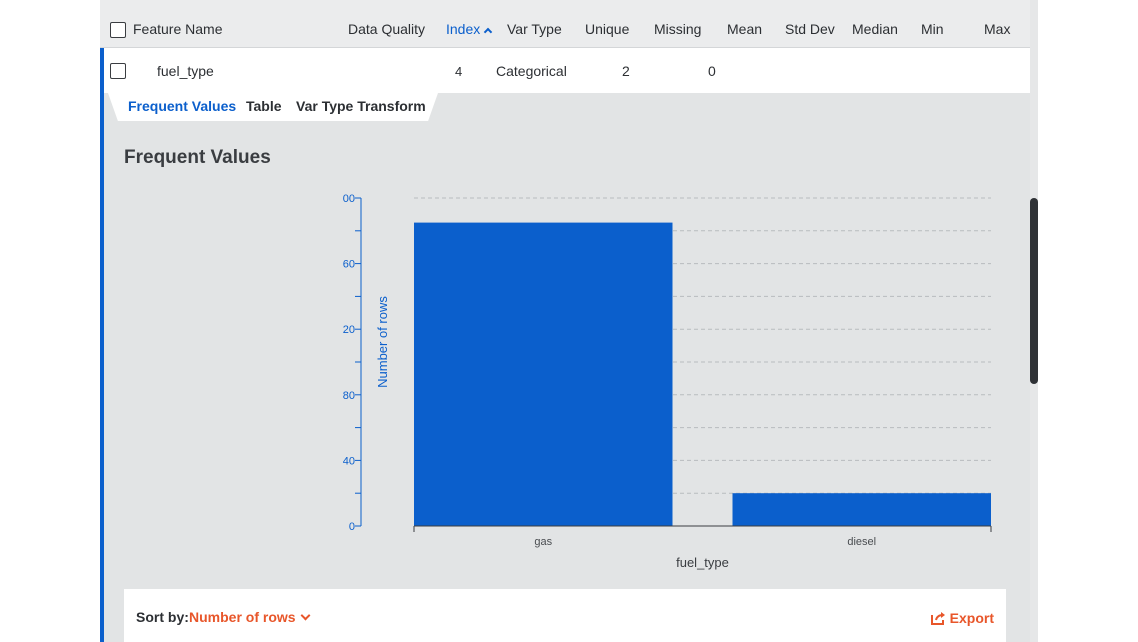  I want to click on export-label: Export, so click(971, 618).